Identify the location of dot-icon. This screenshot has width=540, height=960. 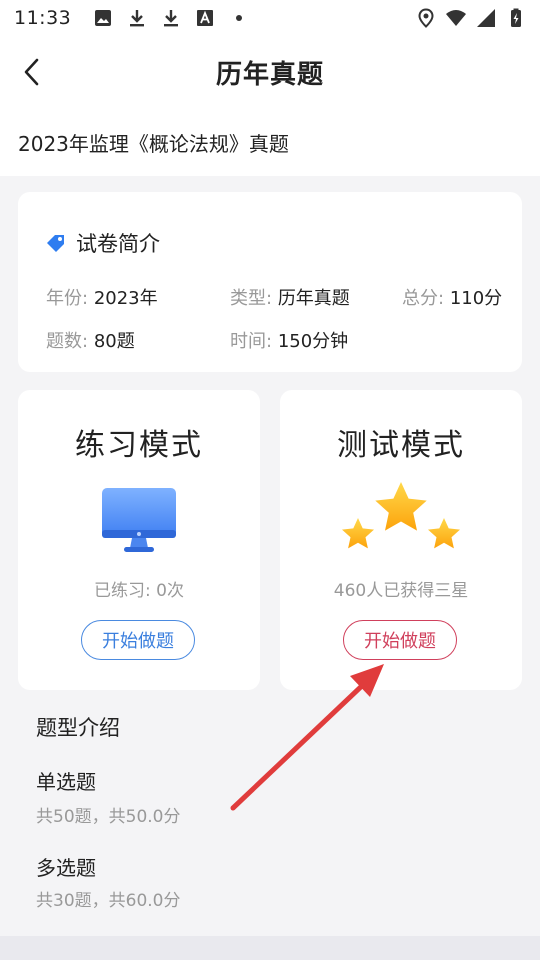
(239, 18).